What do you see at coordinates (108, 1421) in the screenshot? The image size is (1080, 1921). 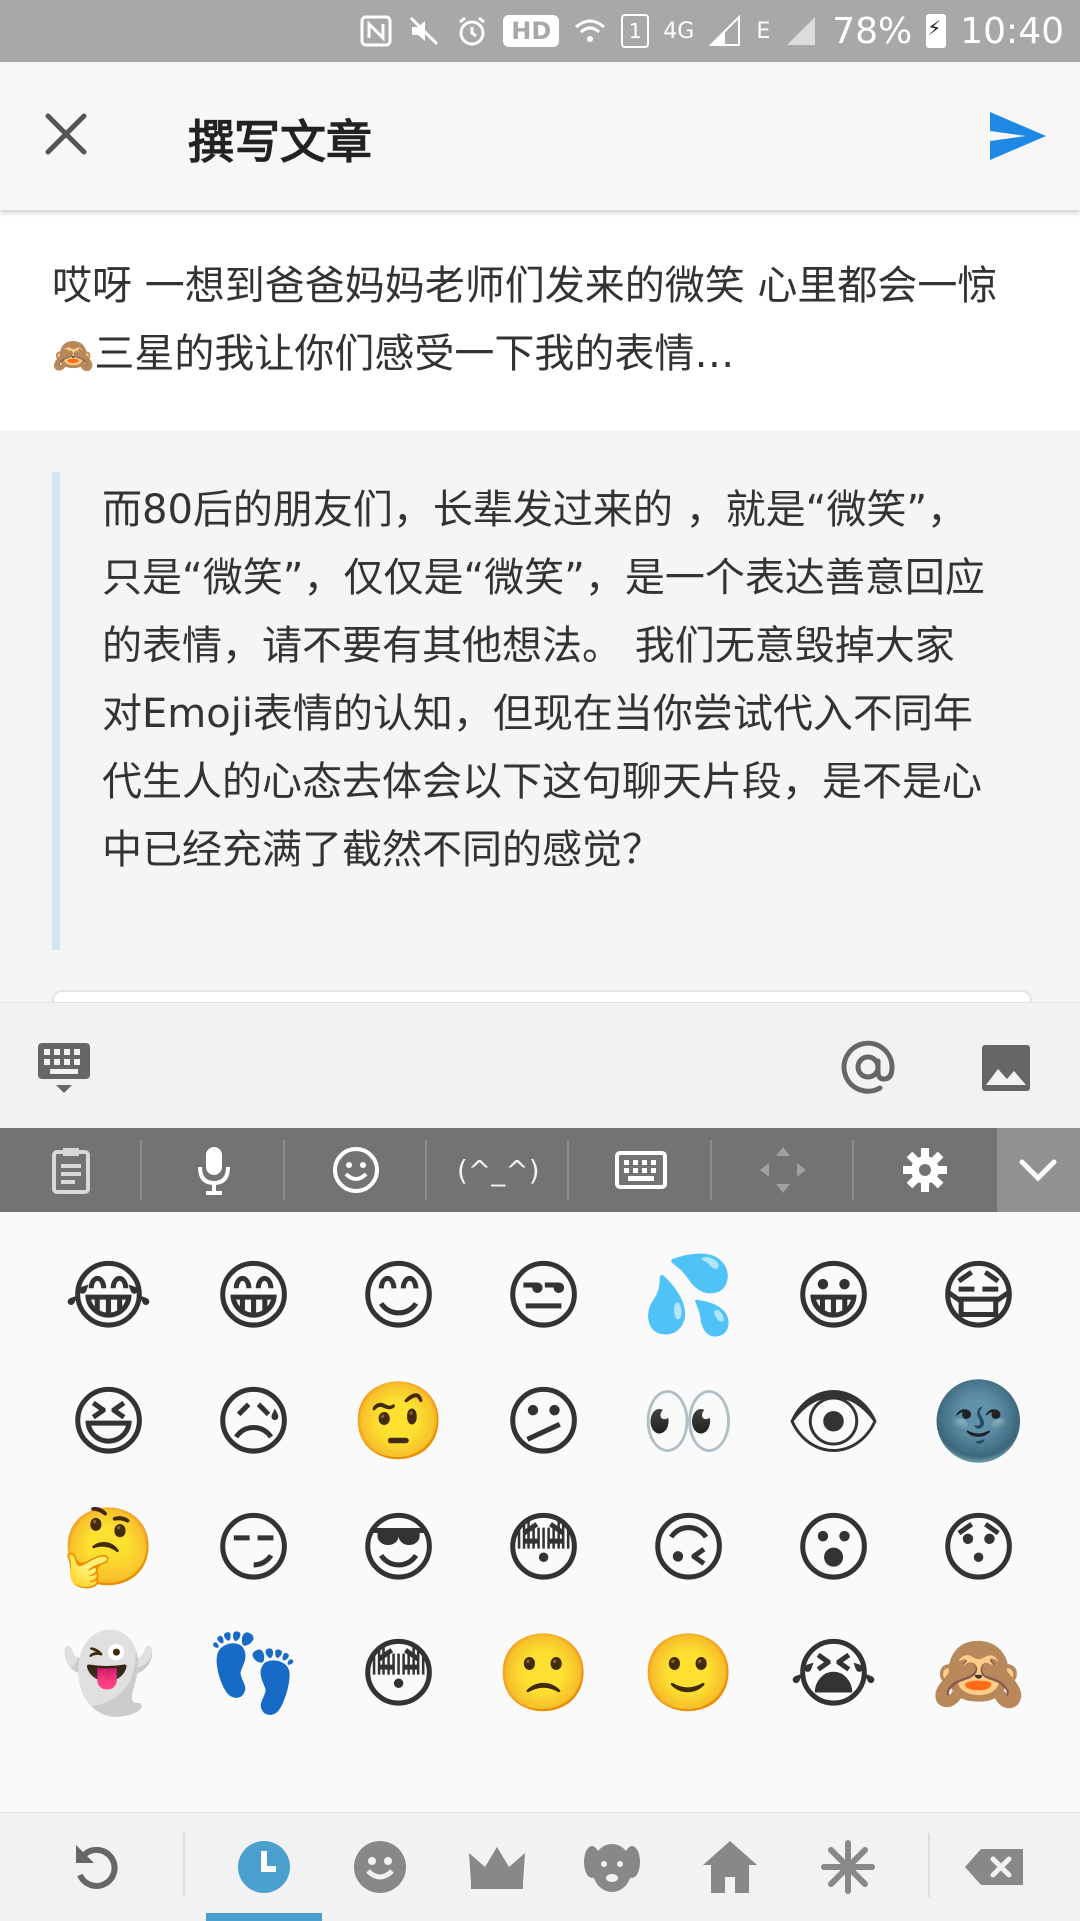 I see `emoji-key: 😆` at bounding box center [108, 1421].